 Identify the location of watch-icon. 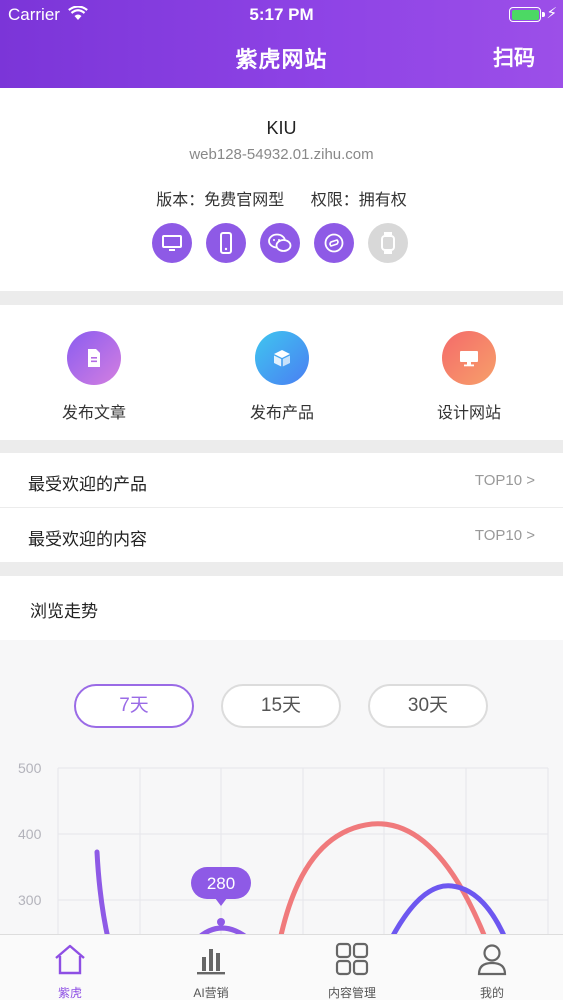
(388, 243).